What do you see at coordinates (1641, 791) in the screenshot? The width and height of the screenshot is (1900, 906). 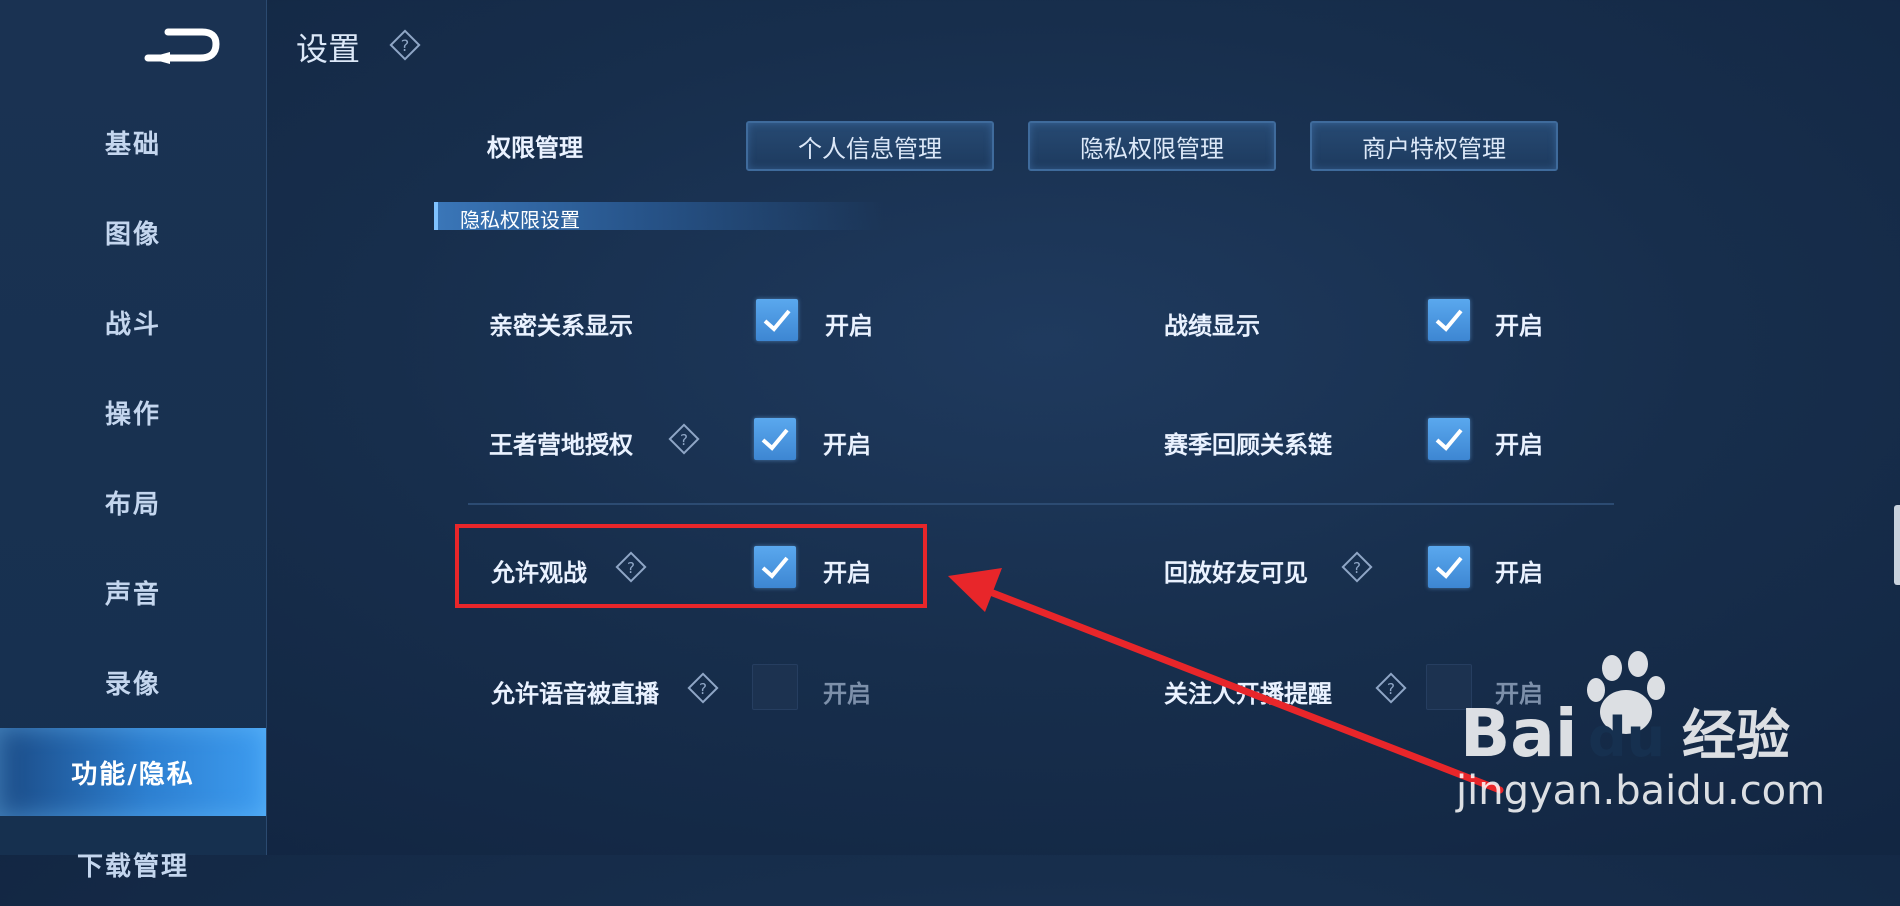 I see `watermark-url: jingyan.baidu.com` at bounding box center [1641, 791].